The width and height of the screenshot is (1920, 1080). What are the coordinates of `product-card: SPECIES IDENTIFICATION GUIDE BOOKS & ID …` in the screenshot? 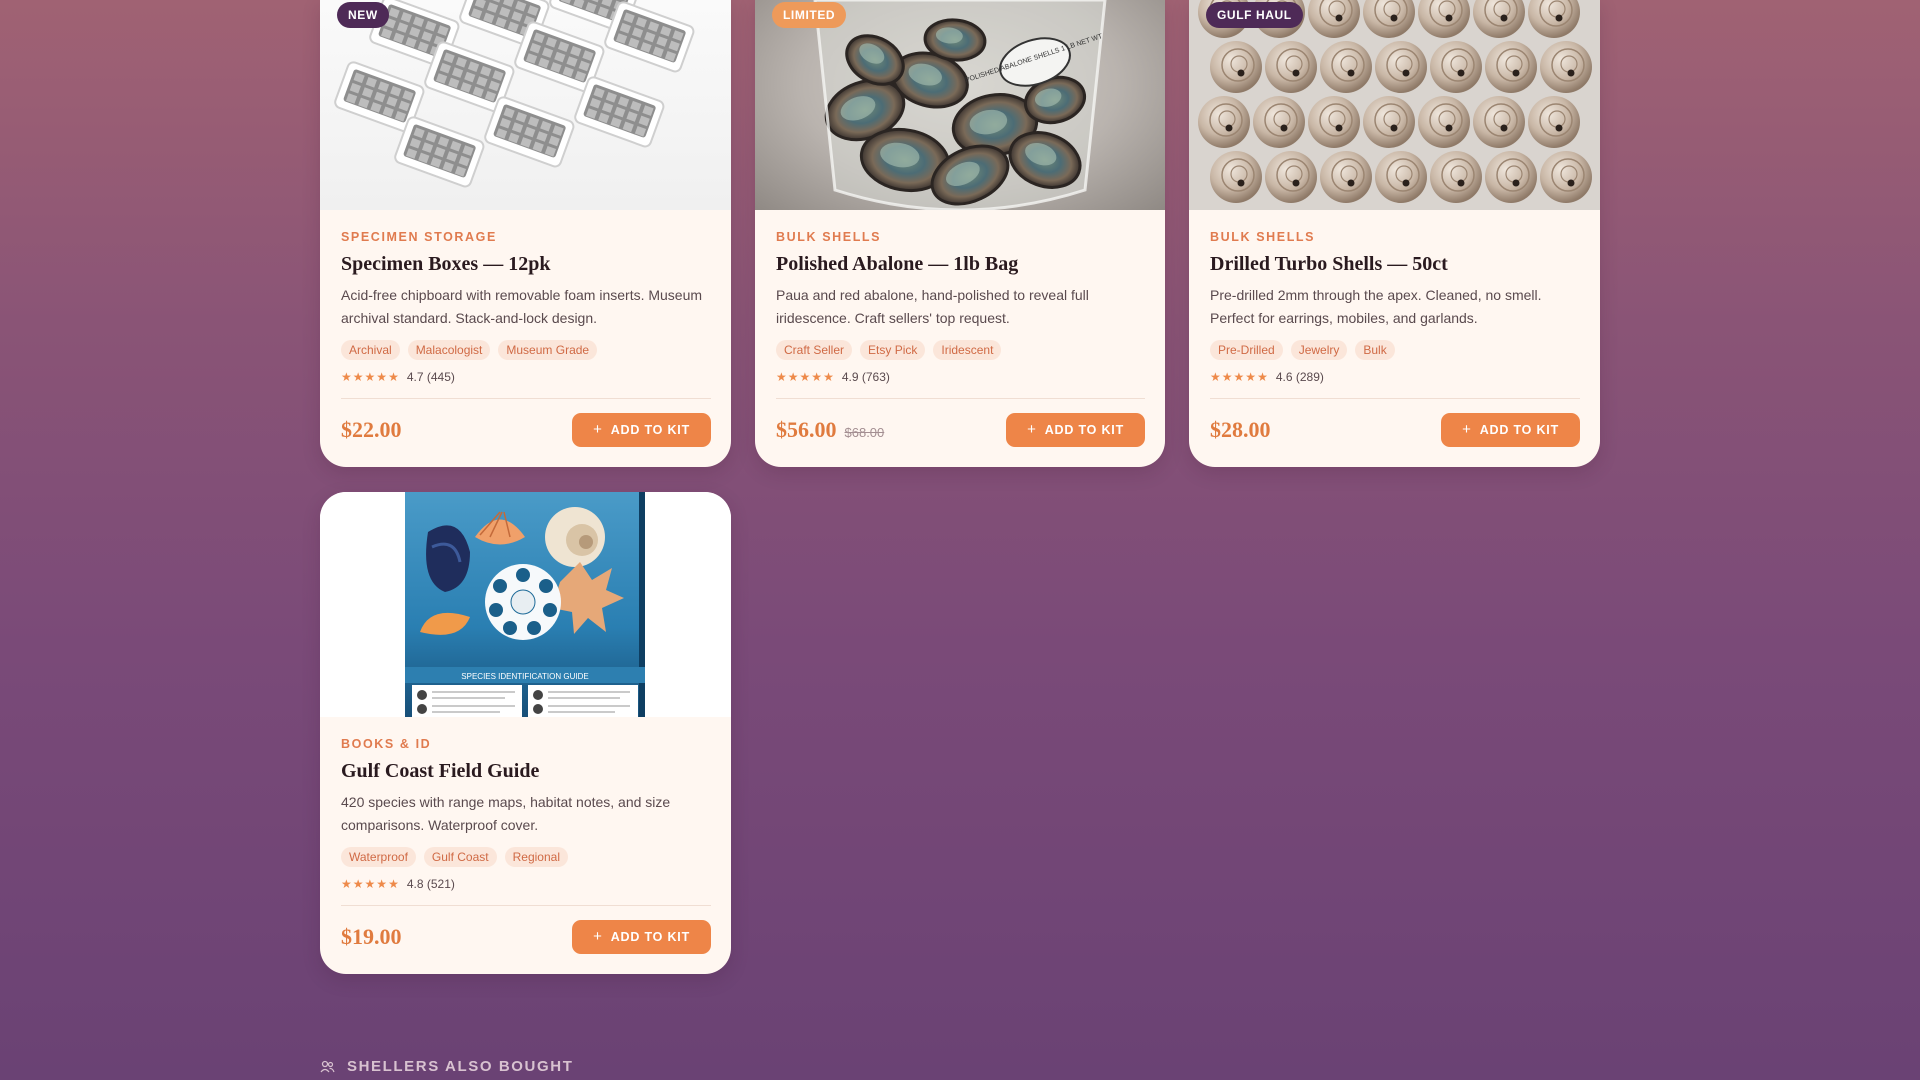 It's located at (525, 733).